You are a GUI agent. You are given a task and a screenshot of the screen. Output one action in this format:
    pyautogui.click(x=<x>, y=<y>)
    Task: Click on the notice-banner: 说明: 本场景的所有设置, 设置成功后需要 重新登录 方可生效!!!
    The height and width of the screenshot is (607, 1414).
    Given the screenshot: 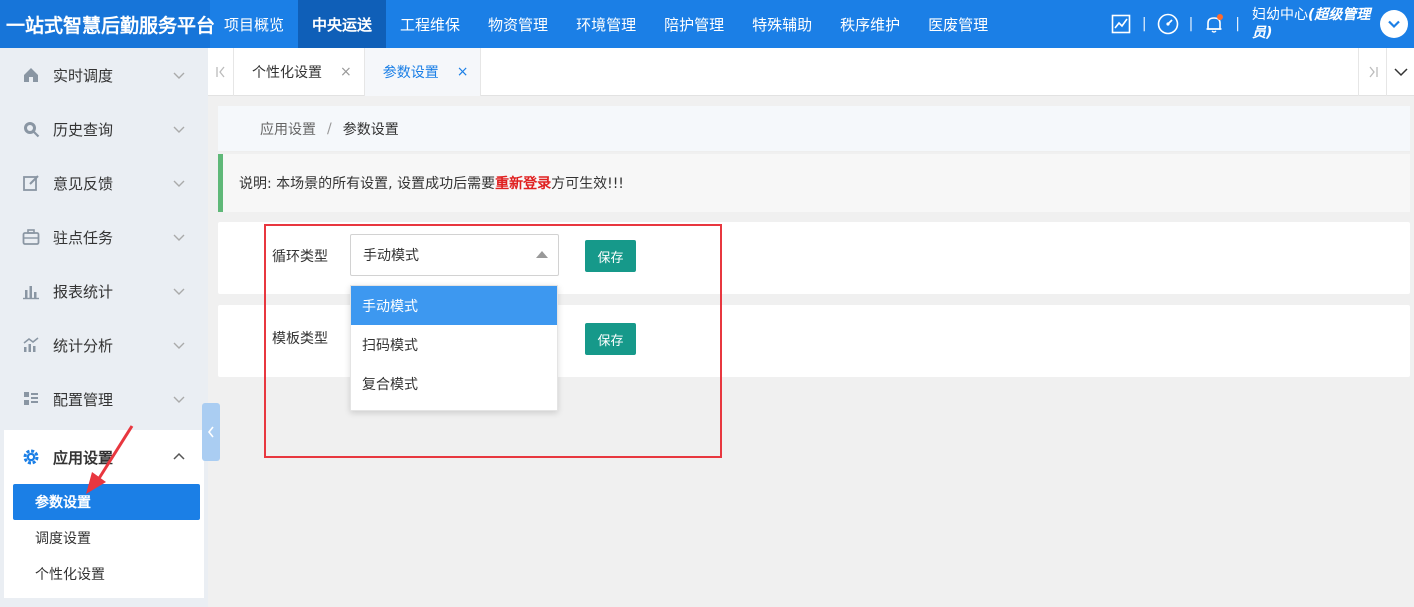 What is the action you would take?
    pyautogui.click(x=814, y=183)
    